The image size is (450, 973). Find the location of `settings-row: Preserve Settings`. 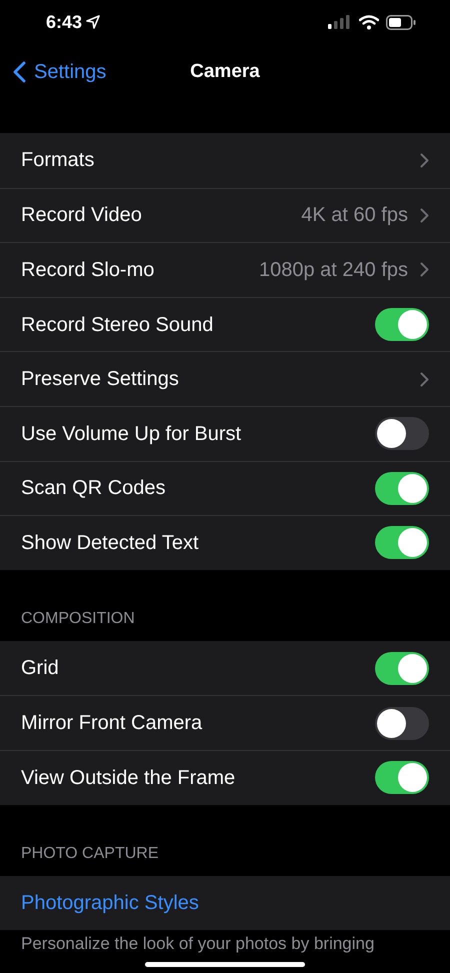

settings-row: Preserve Settings is located at coordinates (225, 378).